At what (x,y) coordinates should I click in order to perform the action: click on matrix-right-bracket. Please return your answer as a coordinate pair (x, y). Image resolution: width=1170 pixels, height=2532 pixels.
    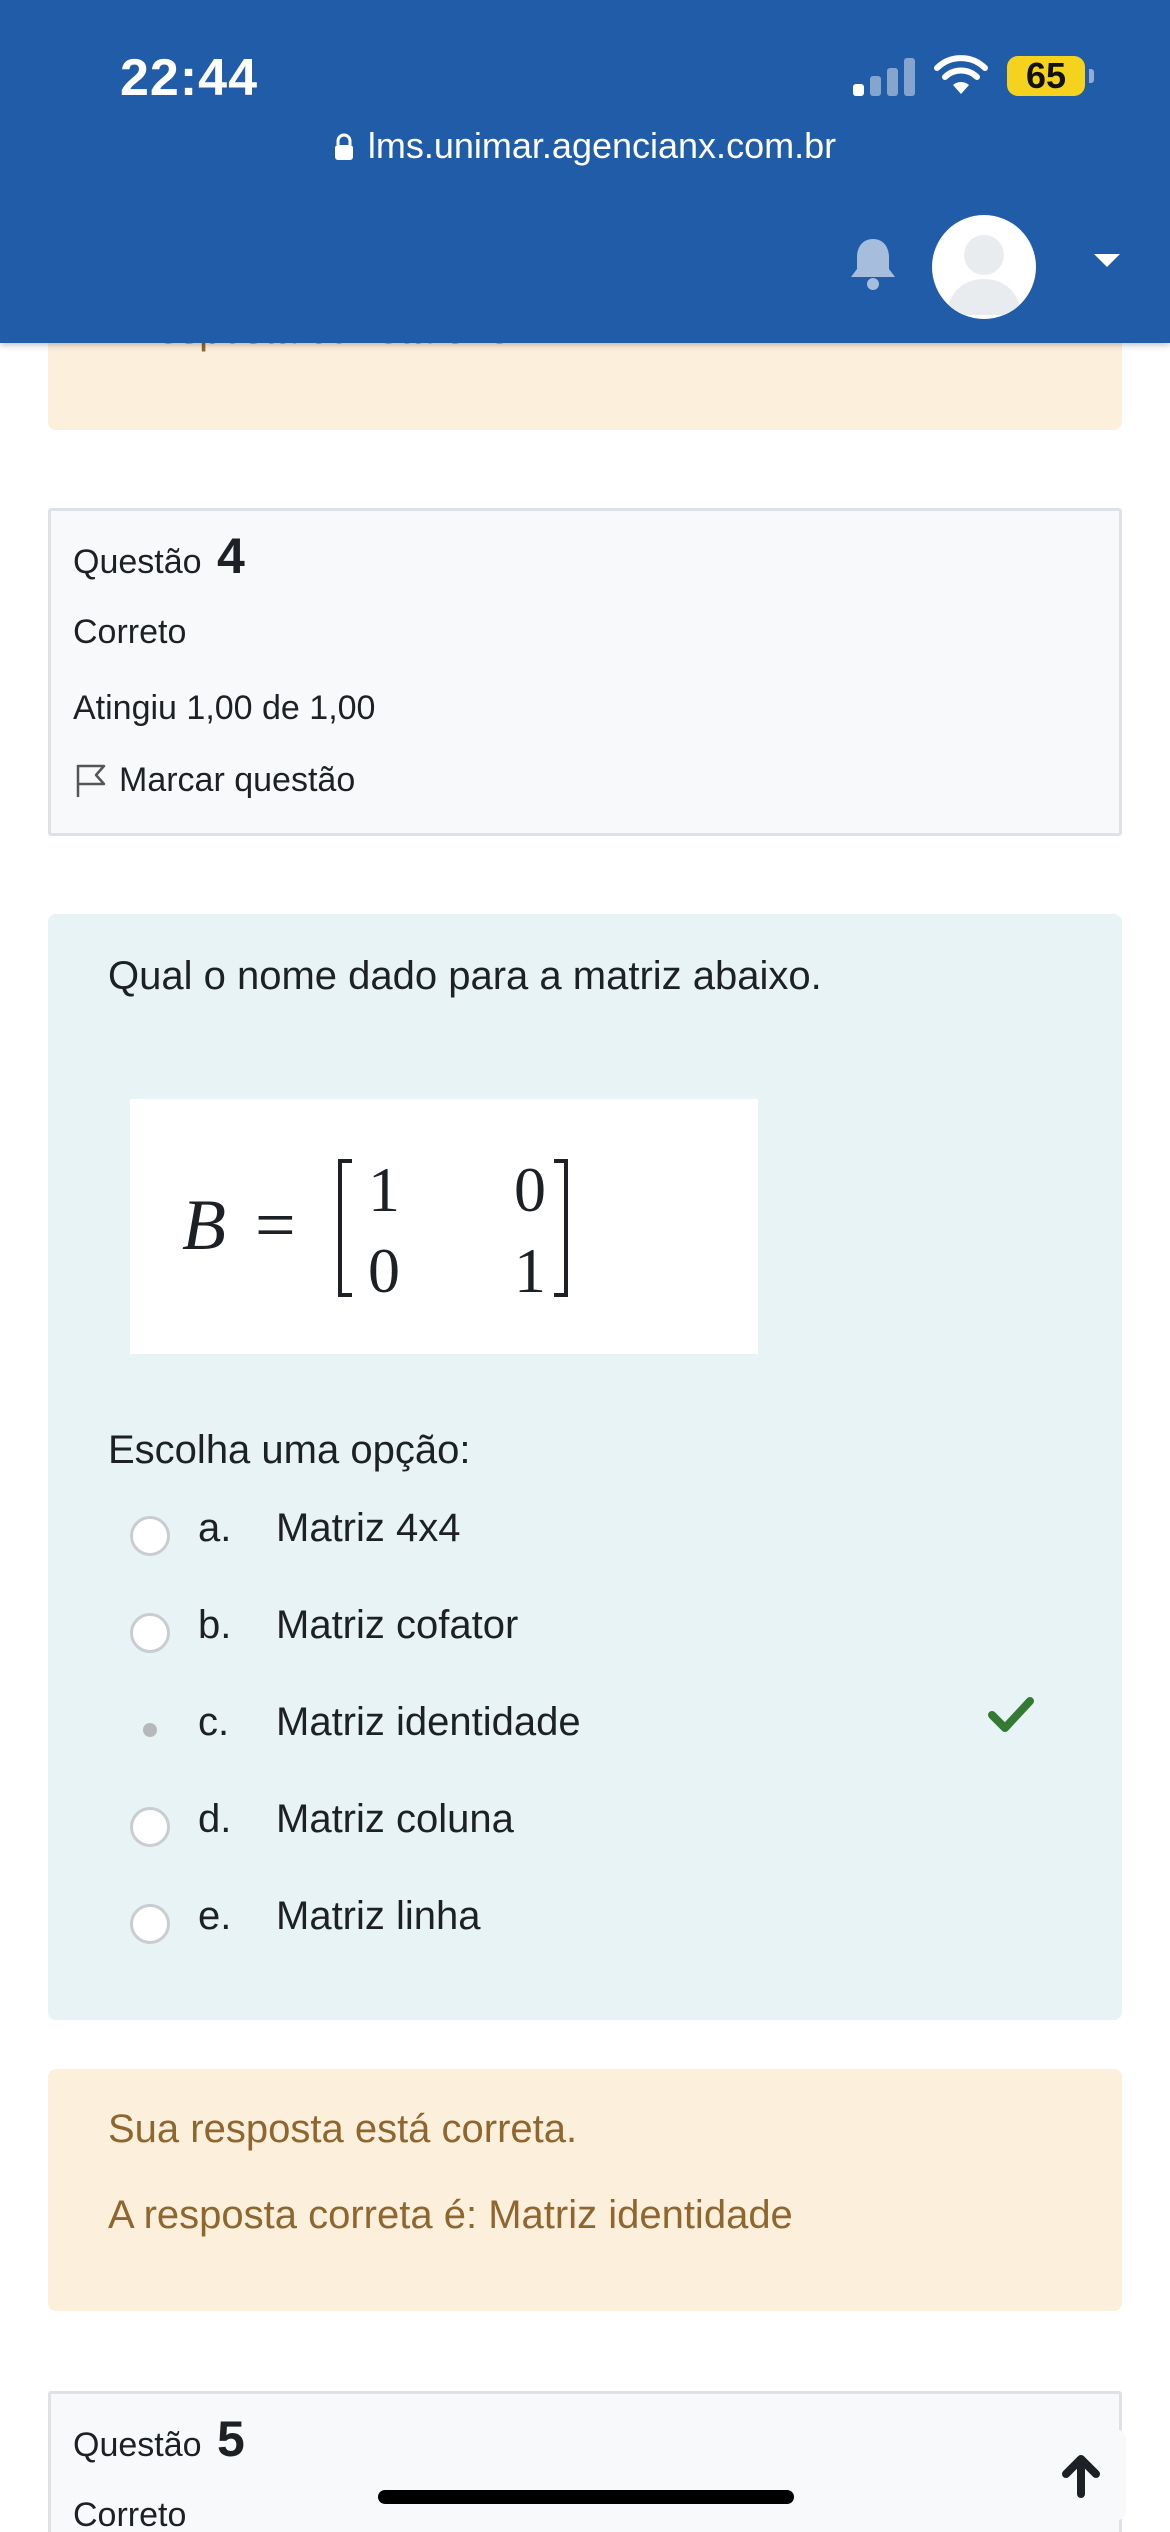
    Looking at the image, I should click on (561, 1228).